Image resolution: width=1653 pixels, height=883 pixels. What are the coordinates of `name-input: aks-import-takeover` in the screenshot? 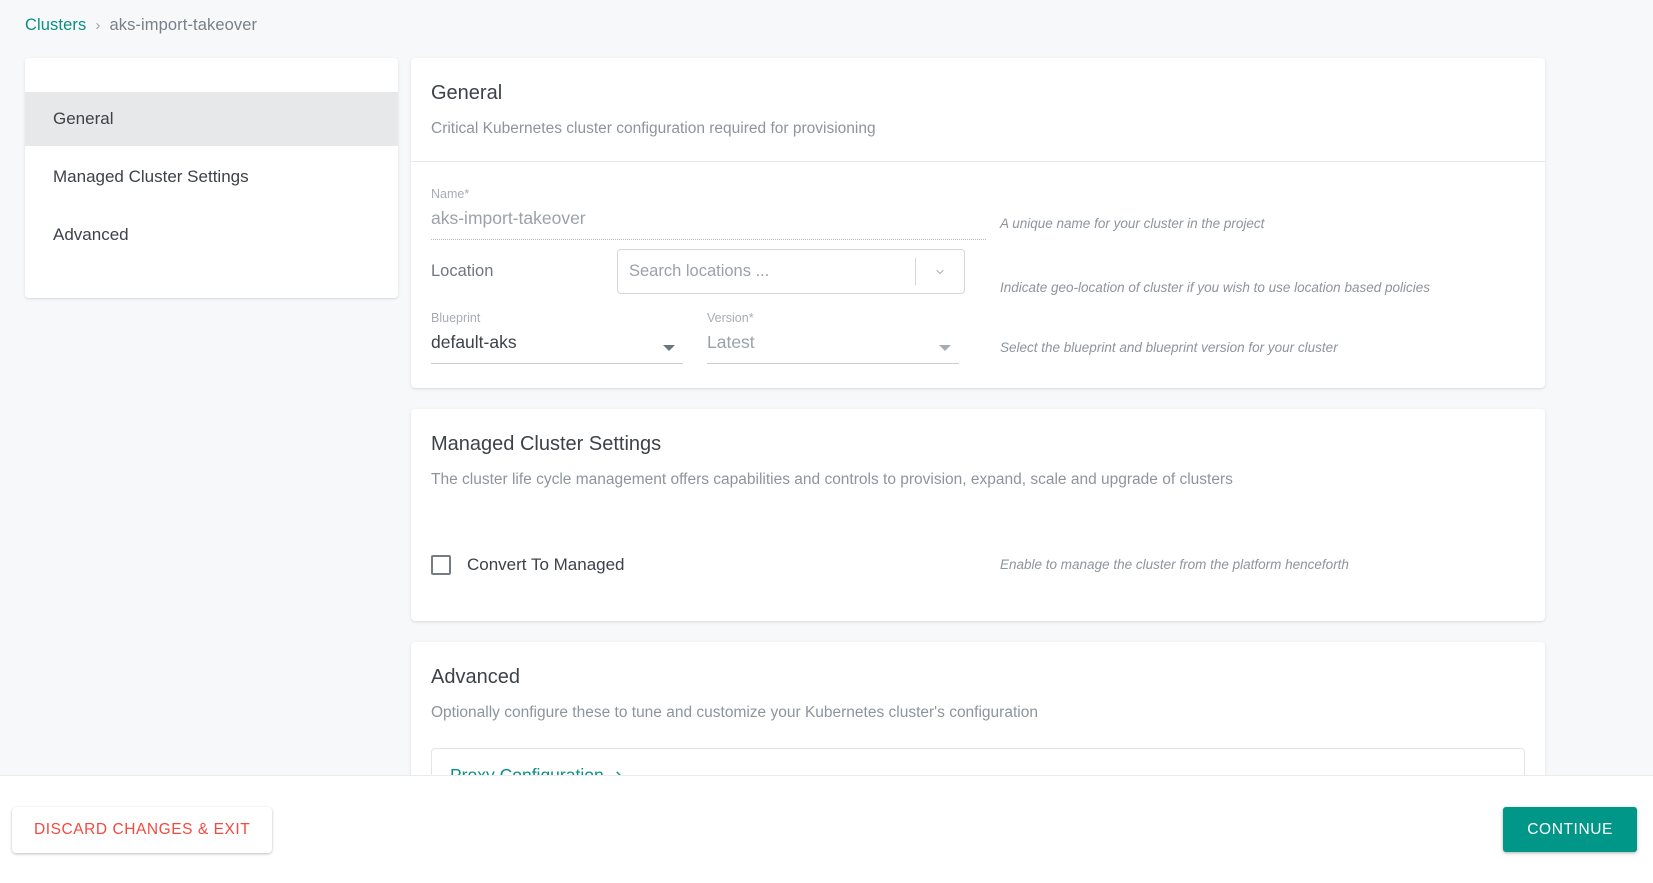 It's located at (708, 219).